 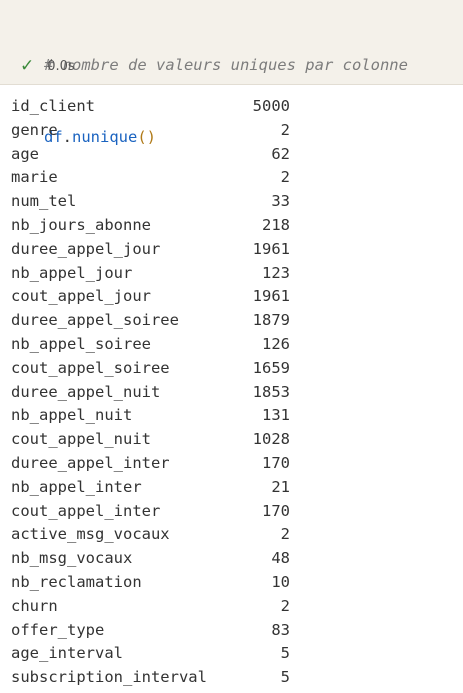 I want to click on output-row: cout_appel_soiree 1659, so click(x=150, y=369).